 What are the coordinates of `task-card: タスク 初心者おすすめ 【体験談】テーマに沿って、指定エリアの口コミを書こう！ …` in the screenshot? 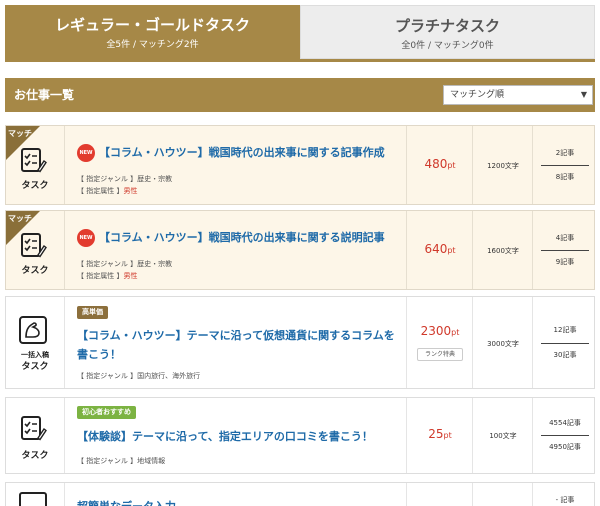 It's located at (300, 435).